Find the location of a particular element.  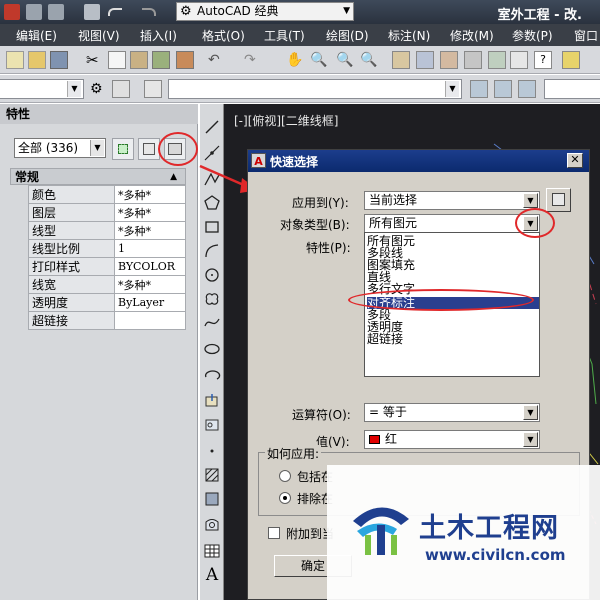

hatch-icon is located at coordinates (212, 475).